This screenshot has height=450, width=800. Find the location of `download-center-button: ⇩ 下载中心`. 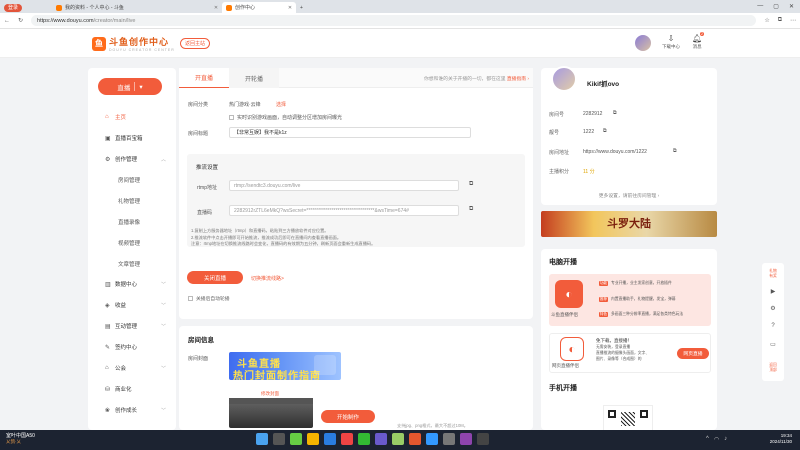

download-center-button: ⇩ 下载中心 is located at coordinates (671, 42).